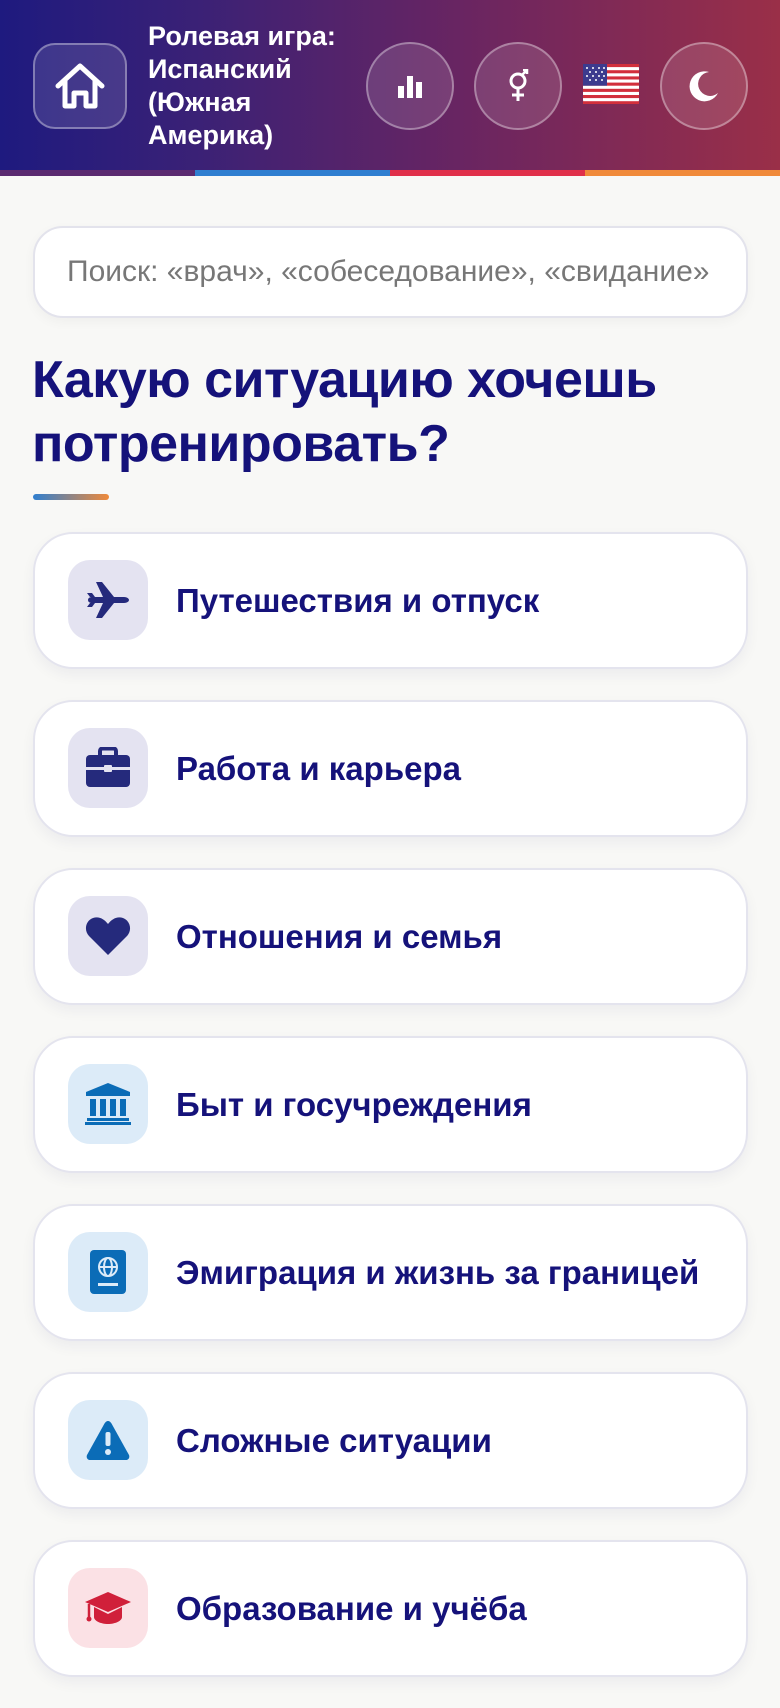  What do you see at coordinates (339, 936) in the screenshot?
I see `category-label: Отношения и семья` at bounding box center [339, 936].